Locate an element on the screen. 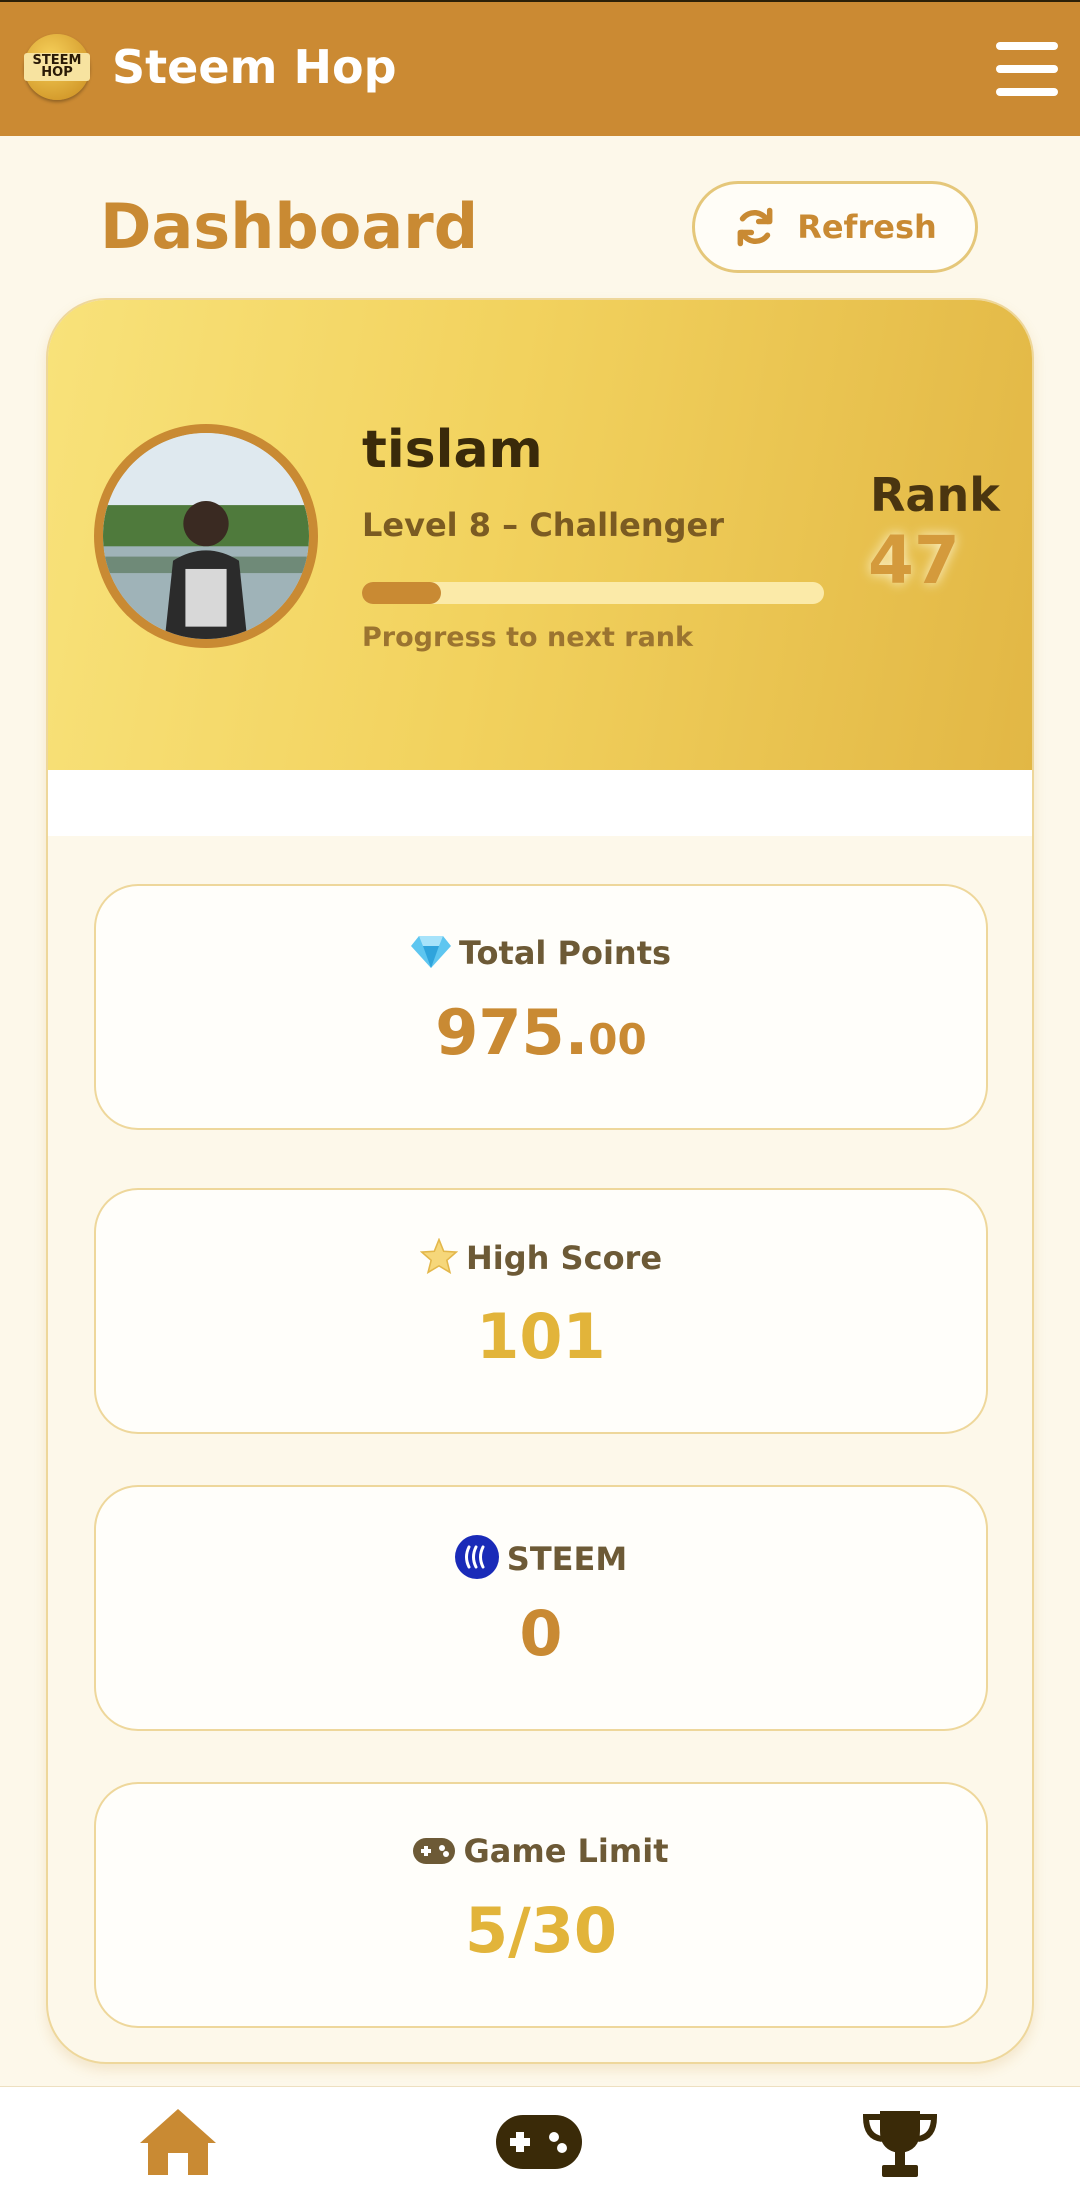 This screenshot has width=1080, height=2199. progress-label: Progress to next rank is located at coordinates (527, 637).